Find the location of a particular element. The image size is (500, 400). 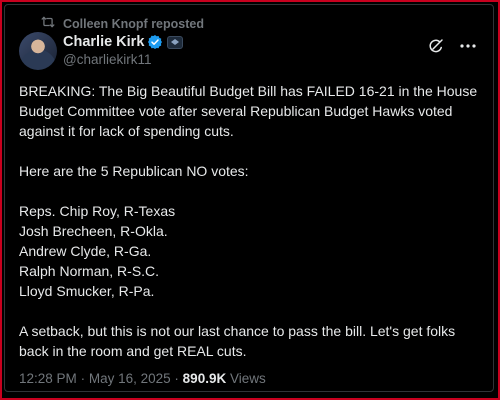

repost-label: Colleen Knopf reposted is located at coordinates (133, 23).